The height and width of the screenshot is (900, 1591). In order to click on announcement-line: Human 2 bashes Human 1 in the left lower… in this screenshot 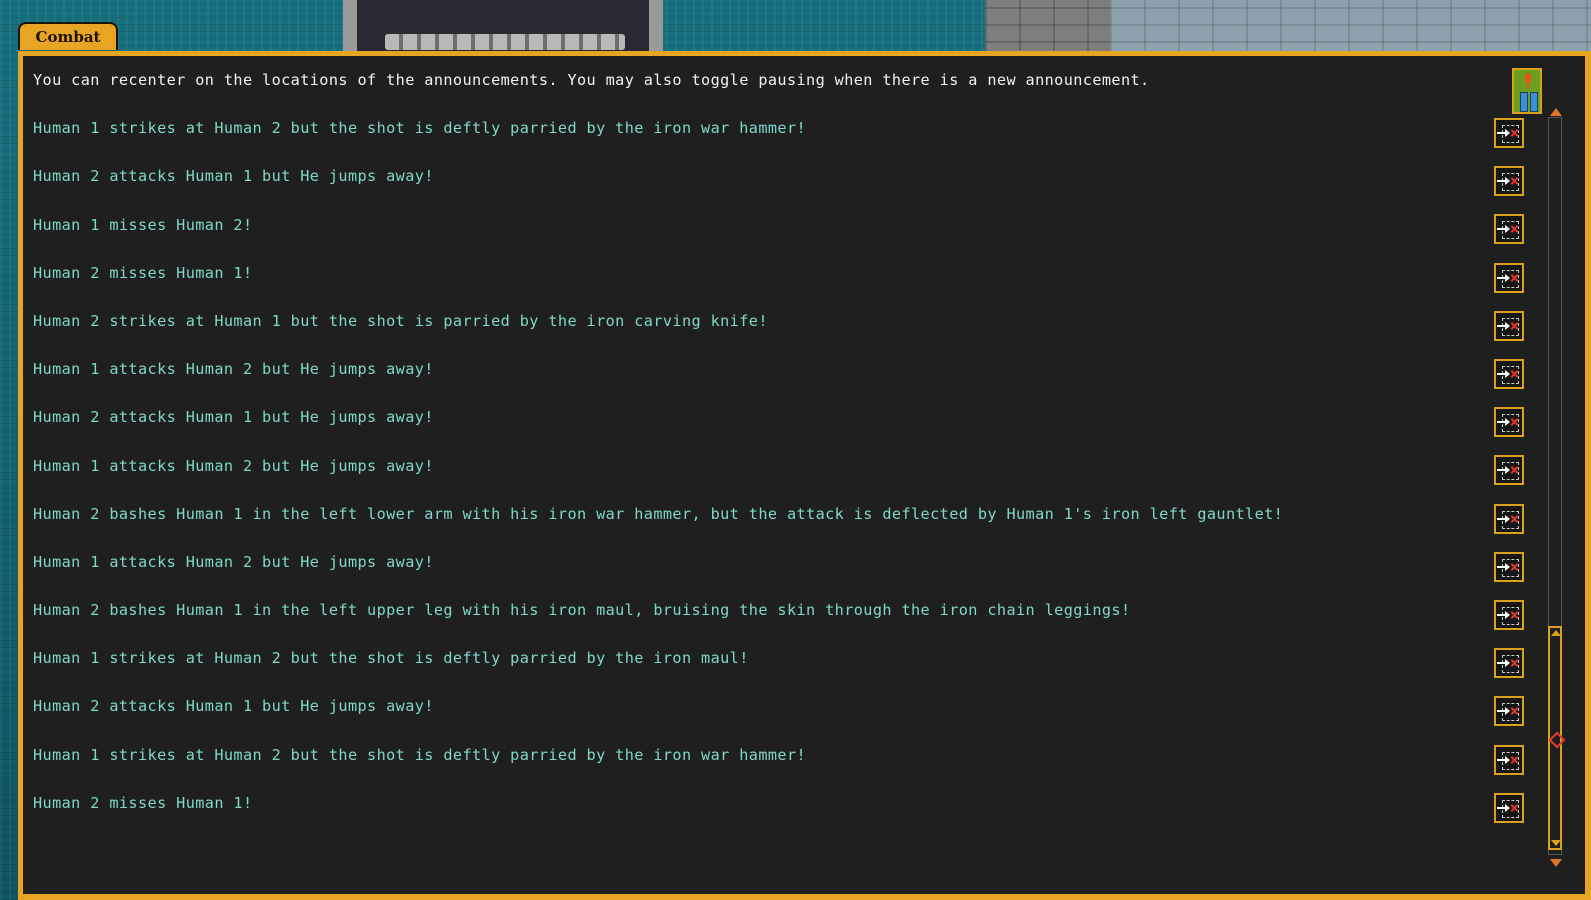, I will do `click(658, 513)`.